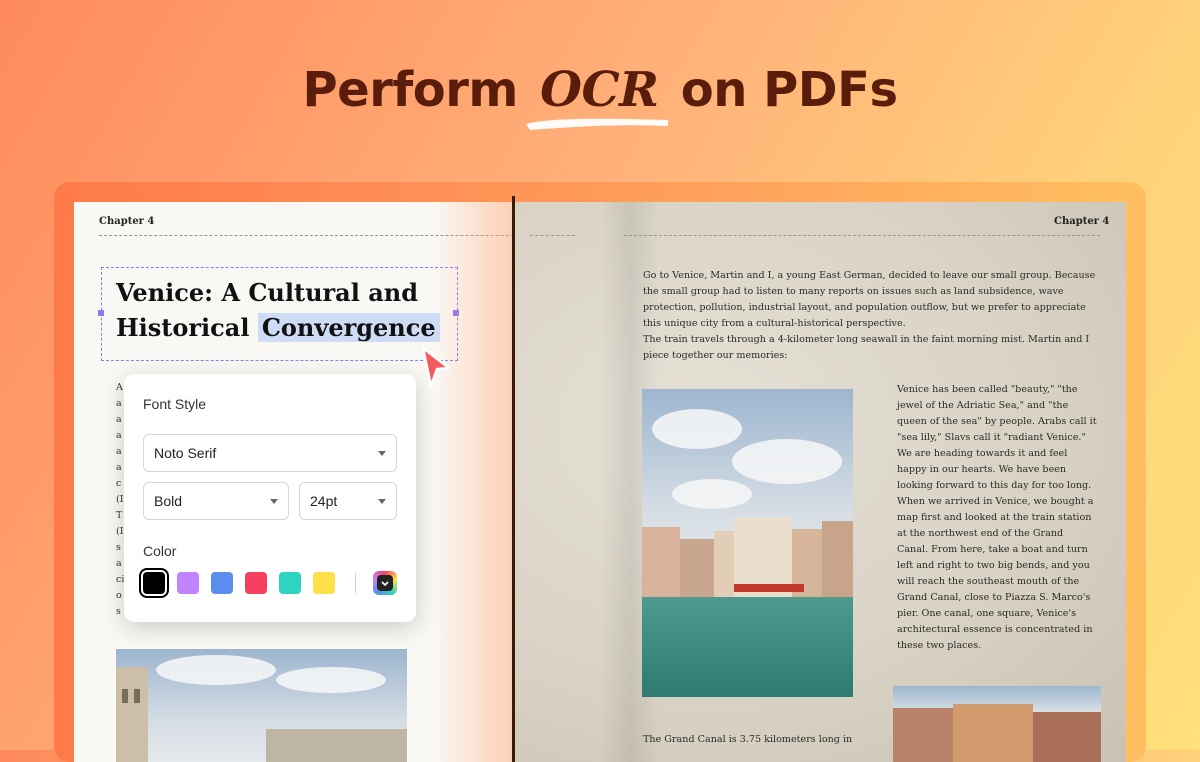 This screenshot has height=762, width=1200. Describe the element at coordinates (183, 327) in the screenshot. I see `title-line-2-plain: Historical` at that location.